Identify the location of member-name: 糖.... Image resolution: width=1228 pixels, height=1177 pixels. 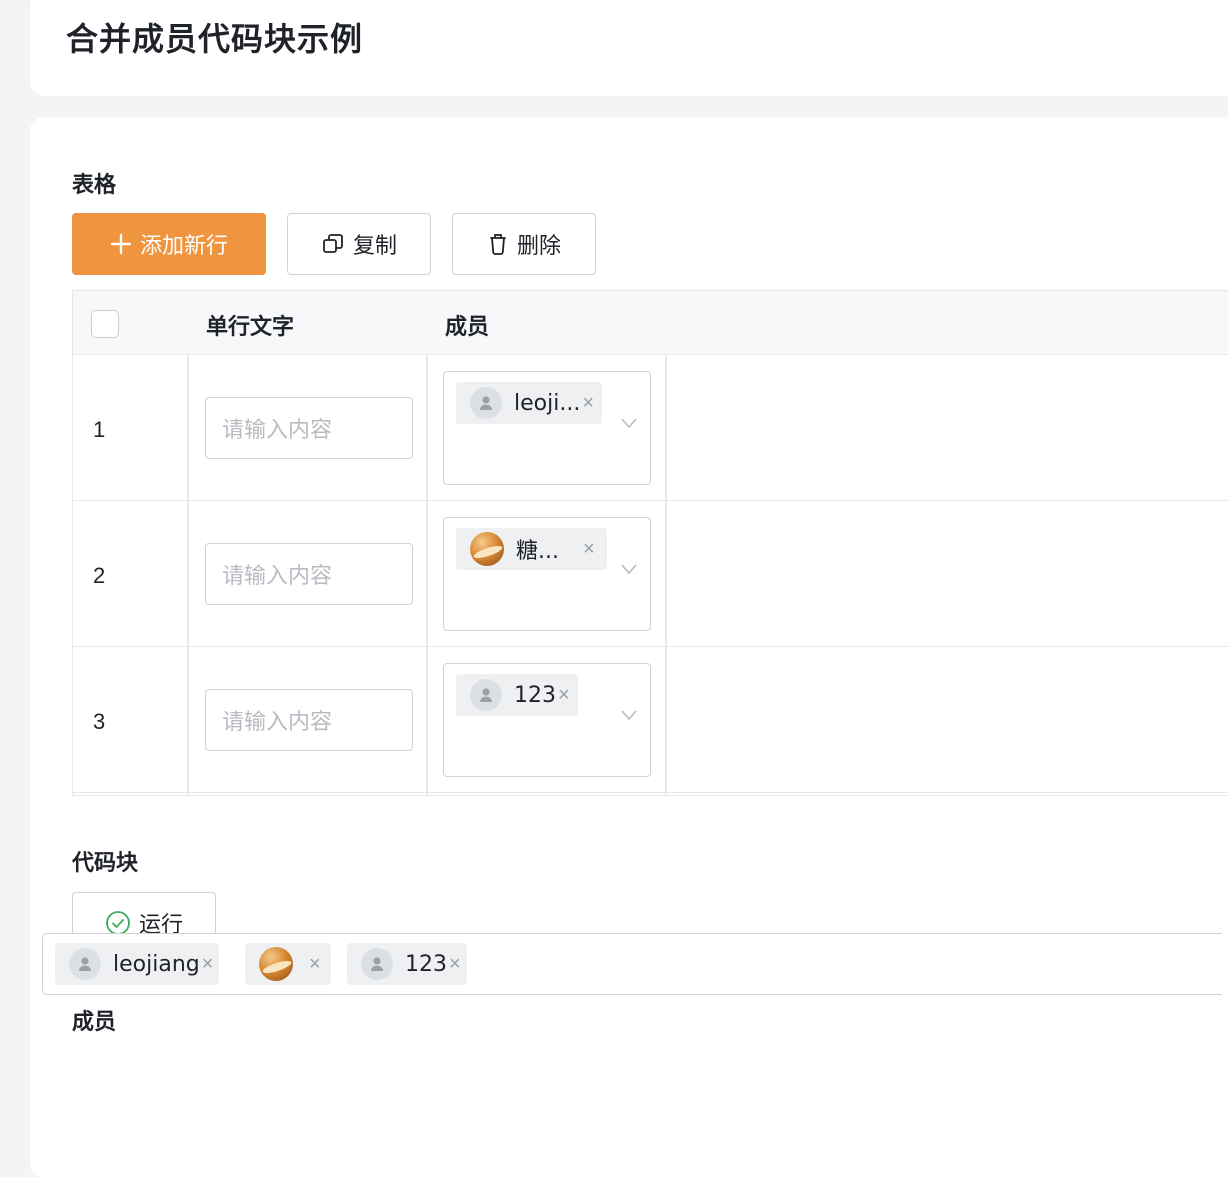
(537, 551).